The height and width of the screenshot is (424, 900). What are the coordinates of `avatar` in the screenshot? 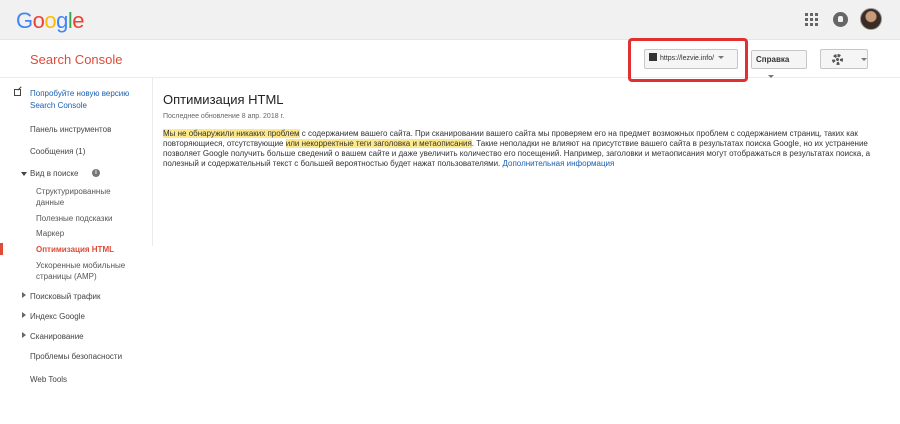 It's located at (871, 19).